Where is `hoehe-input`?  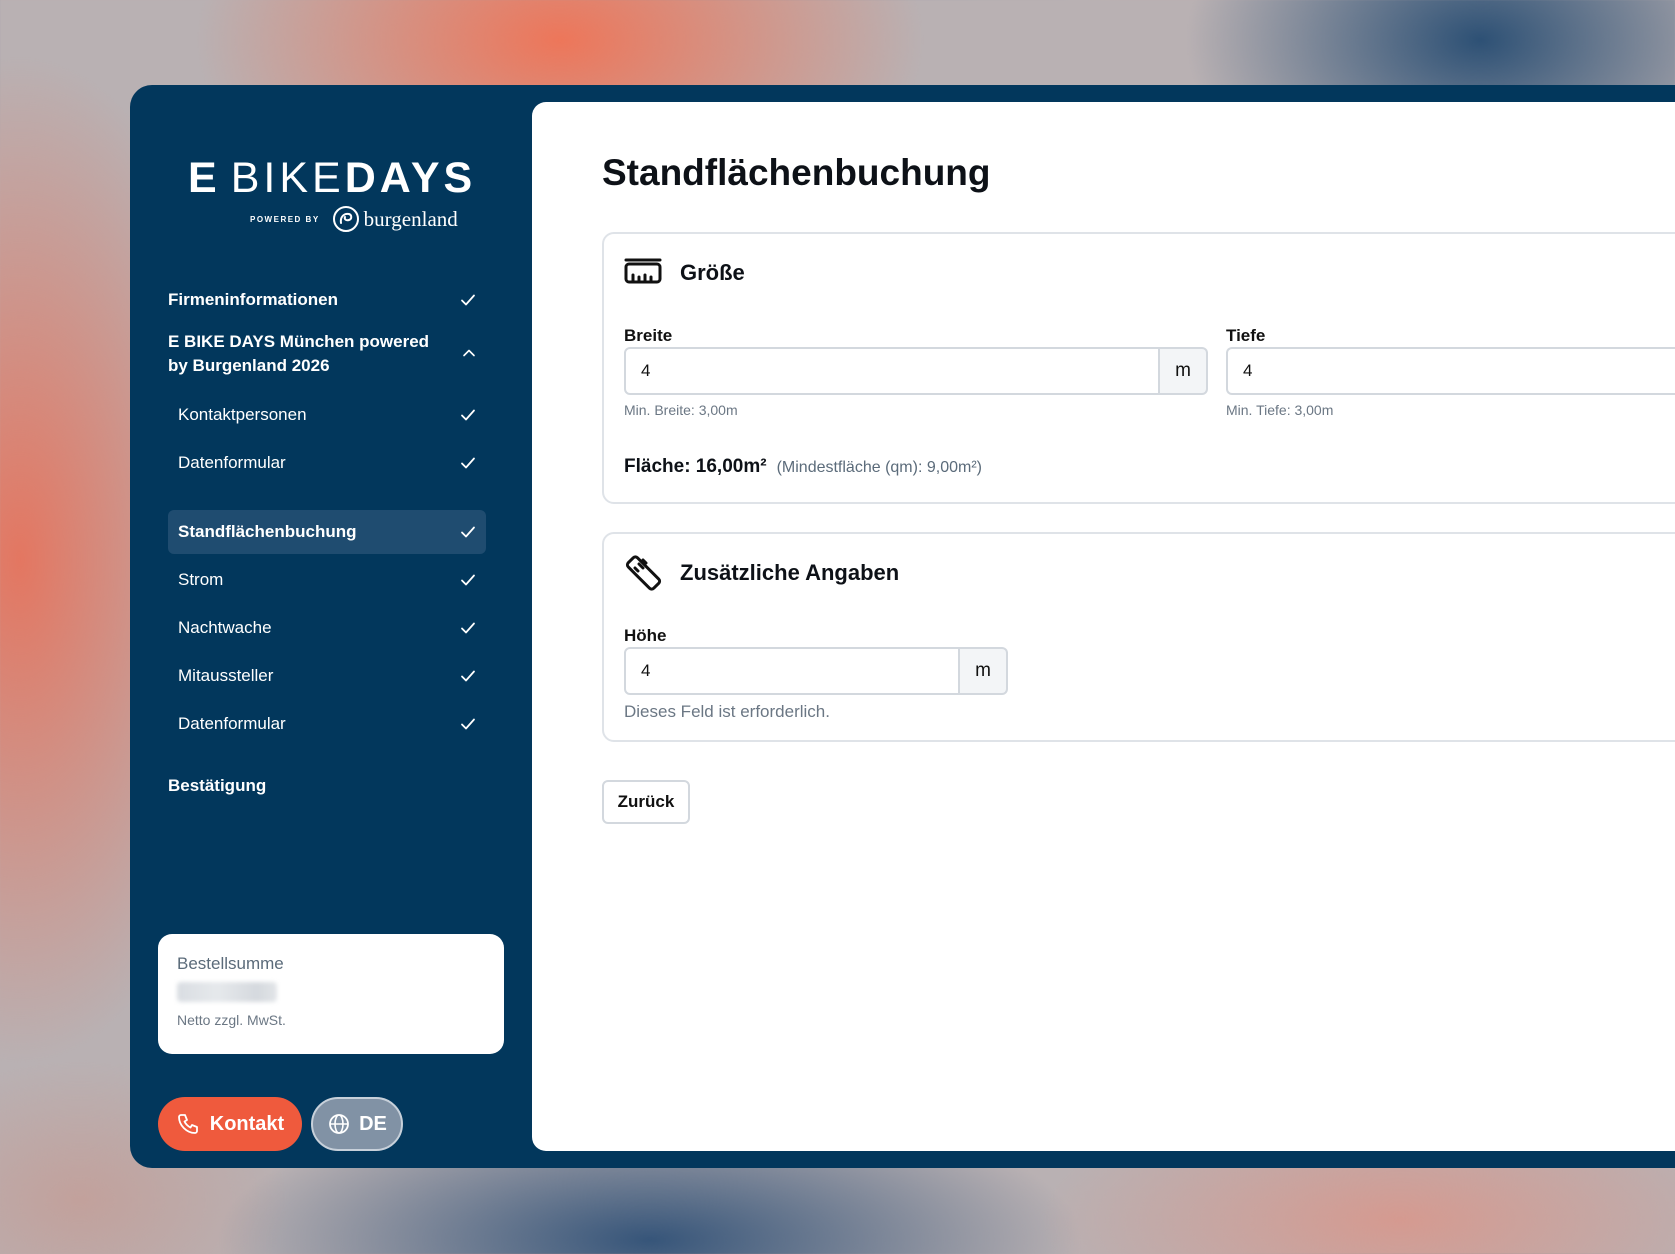 hoehe-input is located at coordinates (792, 671).